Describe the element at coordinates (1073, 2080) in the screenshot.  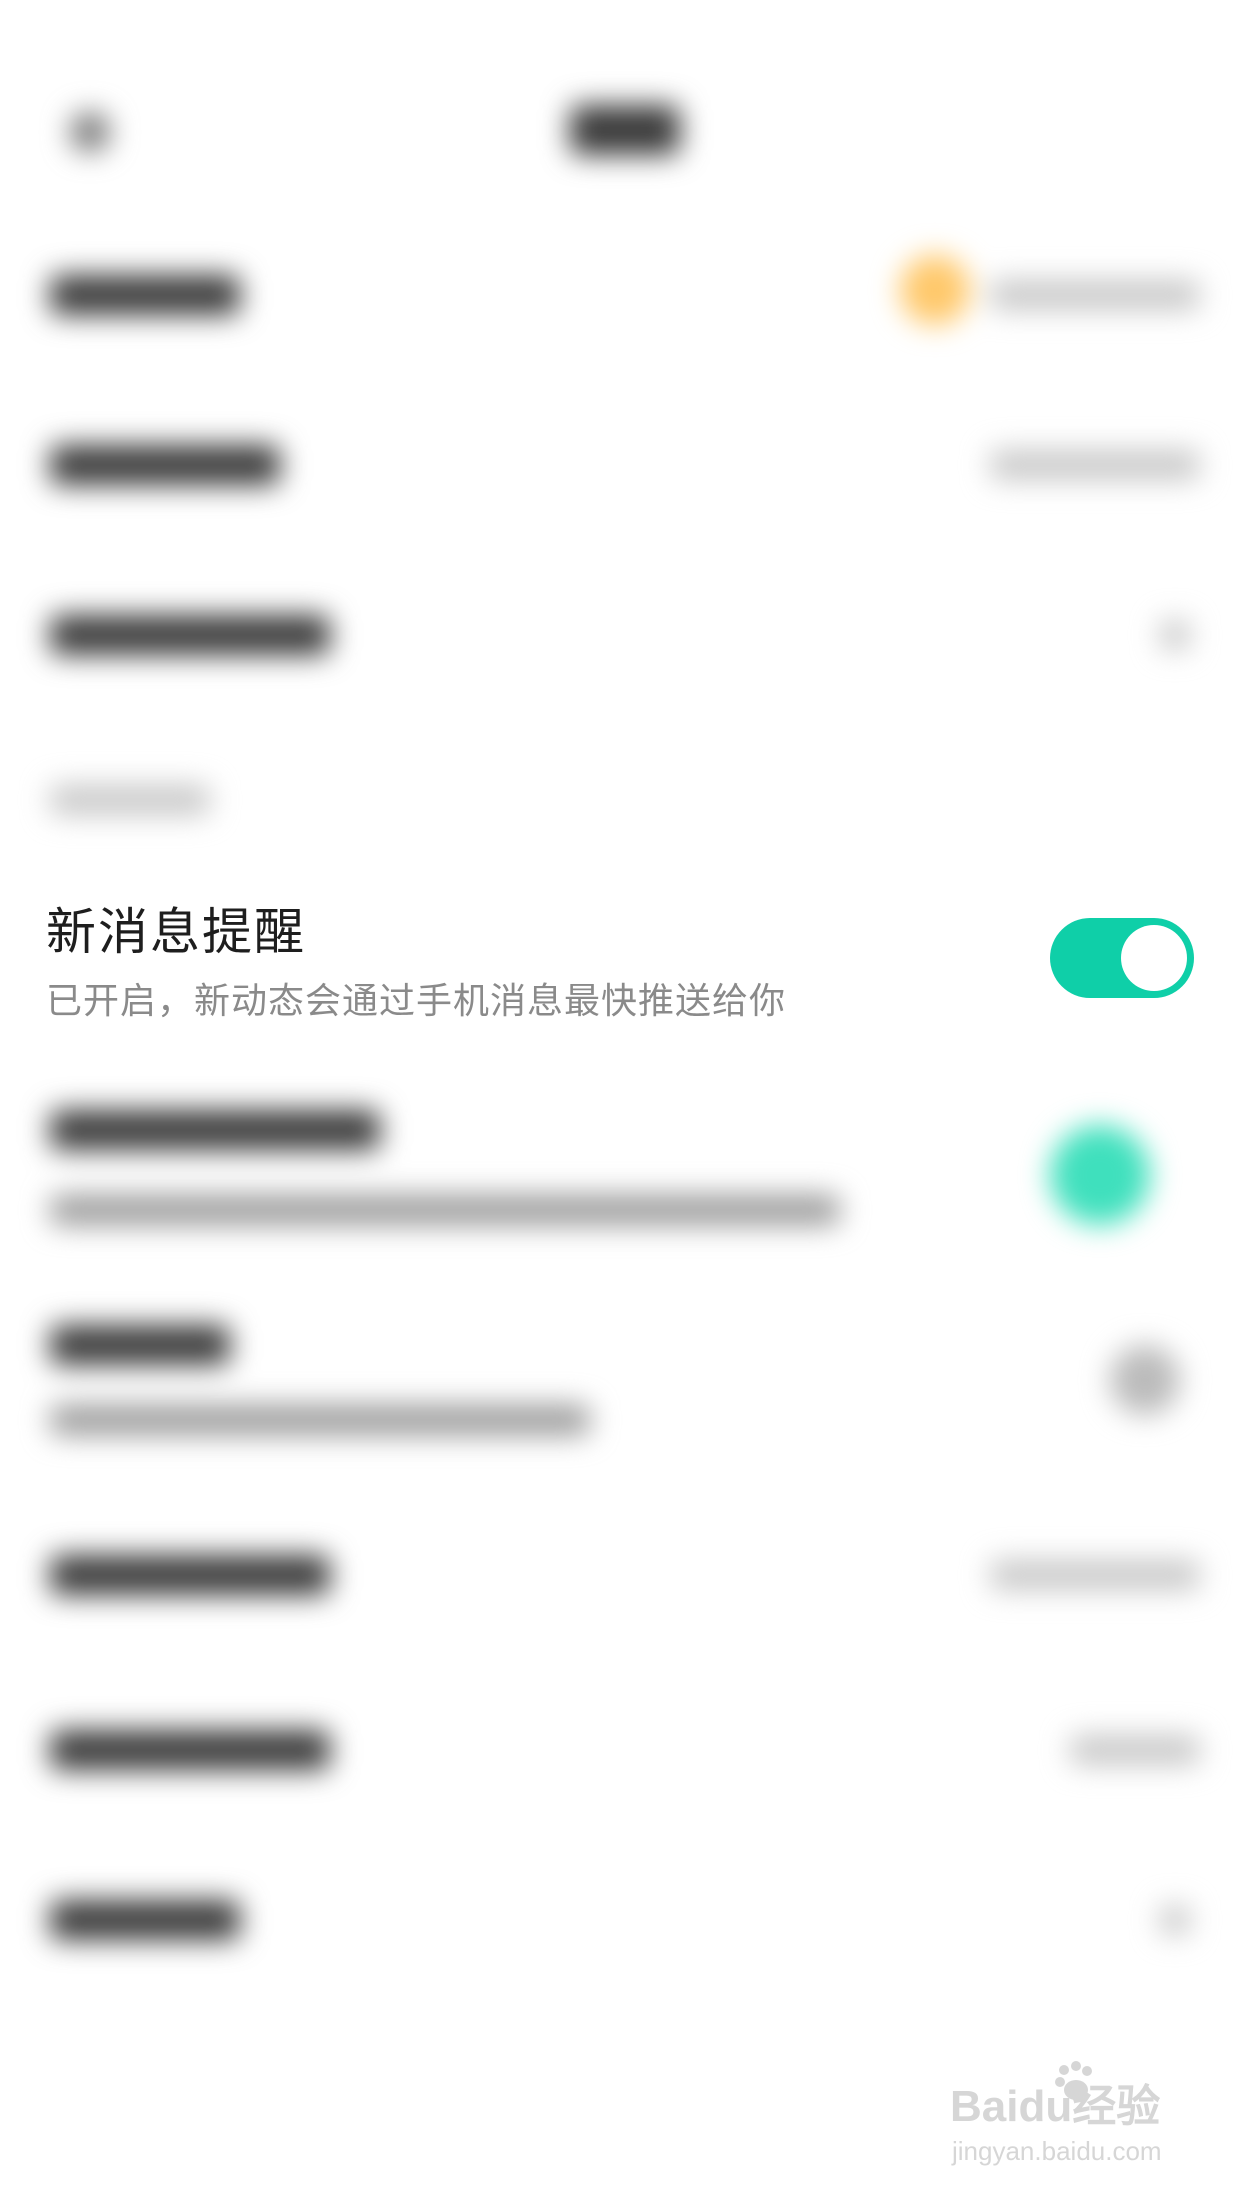
I see `paw-icon` at that location.